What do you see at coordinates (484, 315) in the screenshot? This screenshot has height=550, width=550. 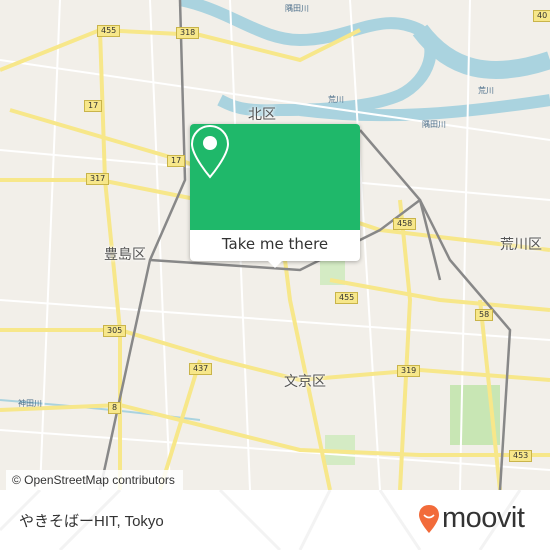 I see `route-shield: 58` at bounding box center [484, 315].